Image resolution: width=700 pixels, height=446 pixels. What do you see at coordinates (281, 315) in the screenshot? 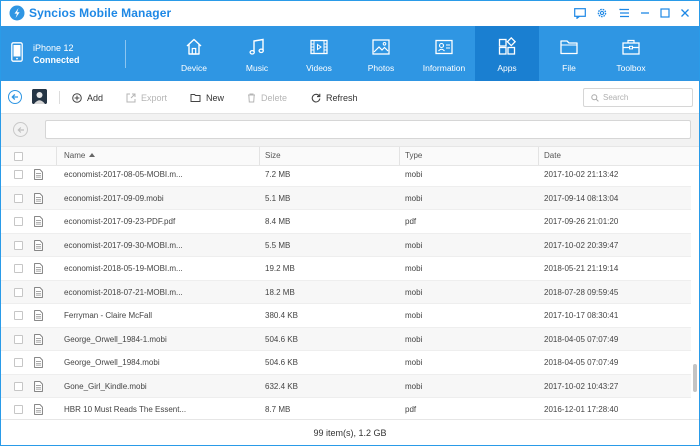
I see `cell-size: 380.4 KB` at bounding box center [281, 315].